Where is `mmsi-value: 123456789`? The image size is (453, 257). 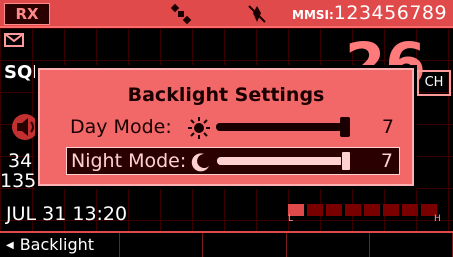
mmsi-value: 123456789 is located at coordinates (390, 13).